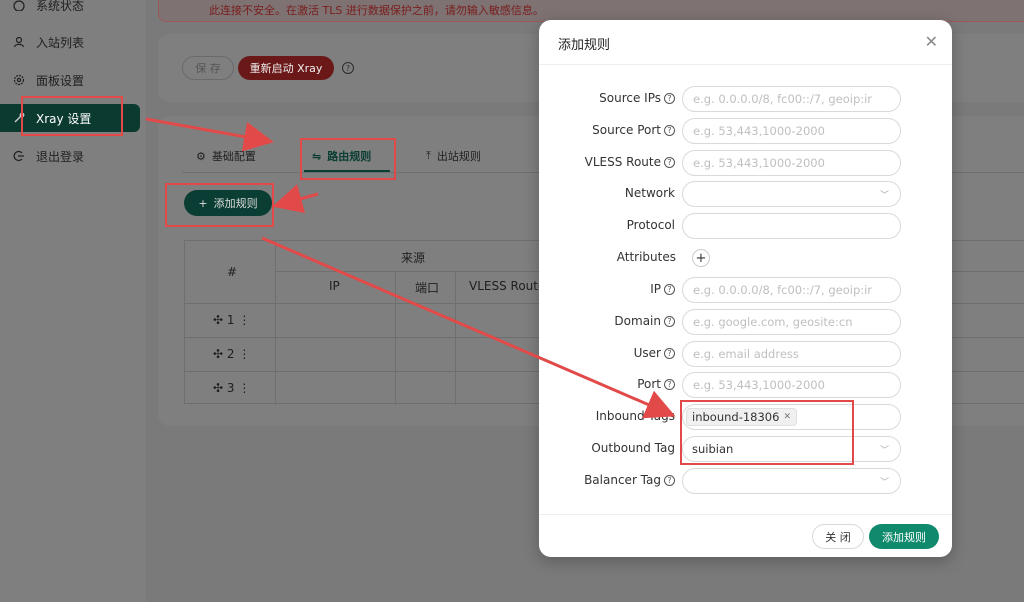 The height and width of the screenshot is (602, 1024). What do you see at coordinates (60, 42) in the screenshot?
I see `sidebar-item-label: 入站列表` at bounding box center [60, 42].